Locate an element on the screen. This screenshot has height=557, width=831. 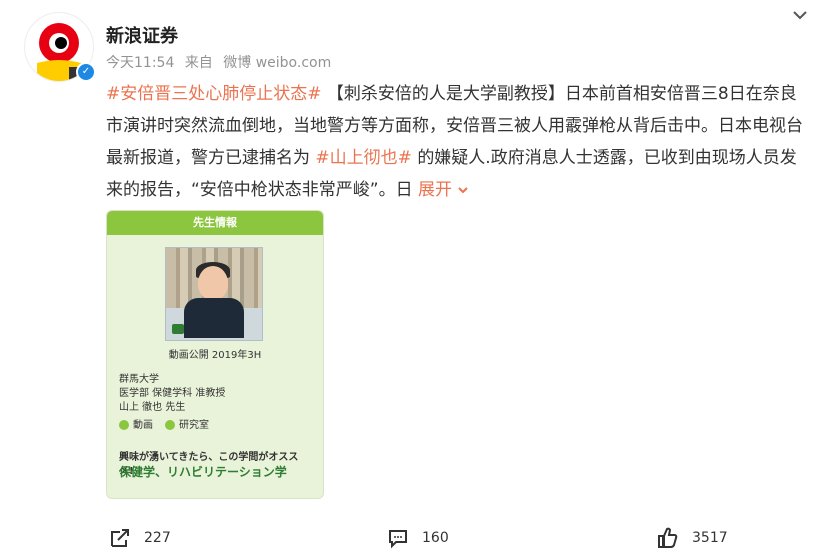
image-cta-sub: 保健学、リハビリテーション学 is located at coordinates (203, 472).